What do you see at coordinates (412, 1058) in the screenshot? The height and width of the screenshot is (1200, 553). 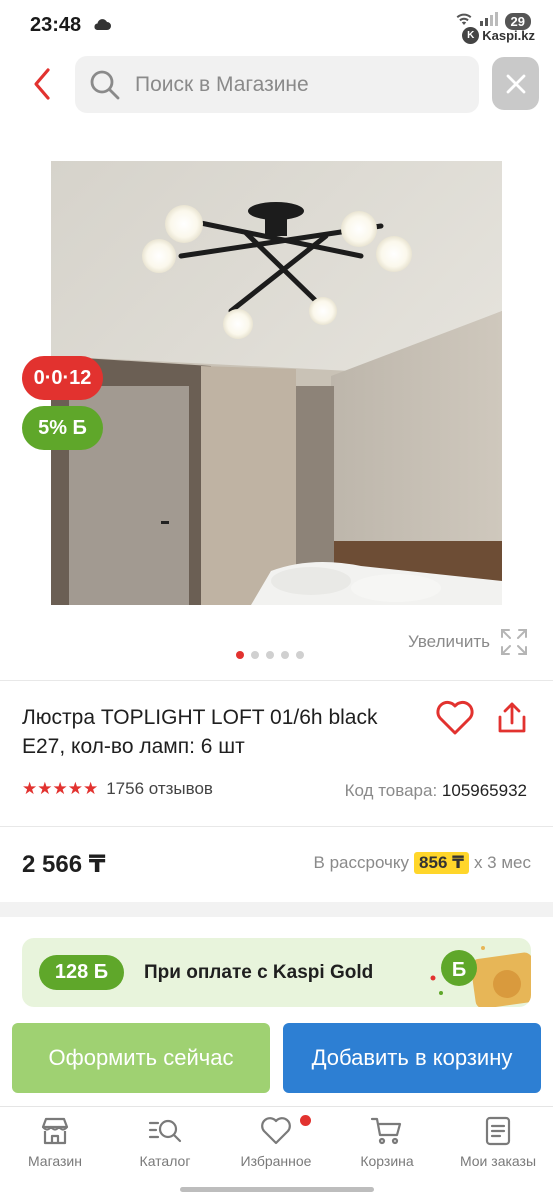 I see `add-to-cart-button: Добавить в корзину` at bounding box center [412, 1058].